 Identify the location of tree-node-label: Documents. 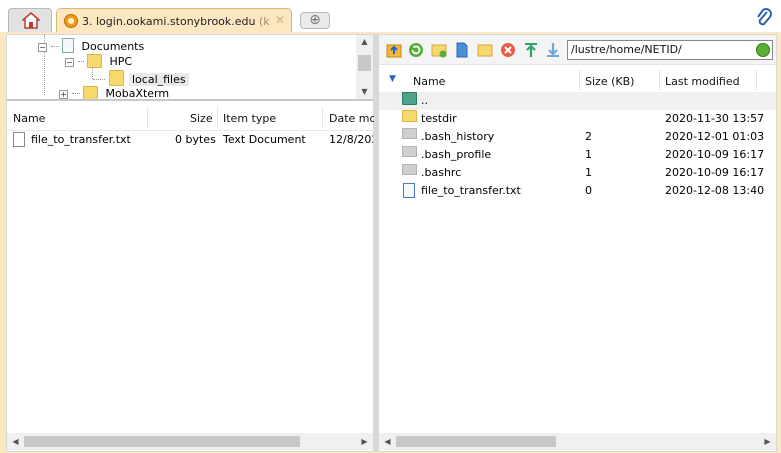
(113, 46).